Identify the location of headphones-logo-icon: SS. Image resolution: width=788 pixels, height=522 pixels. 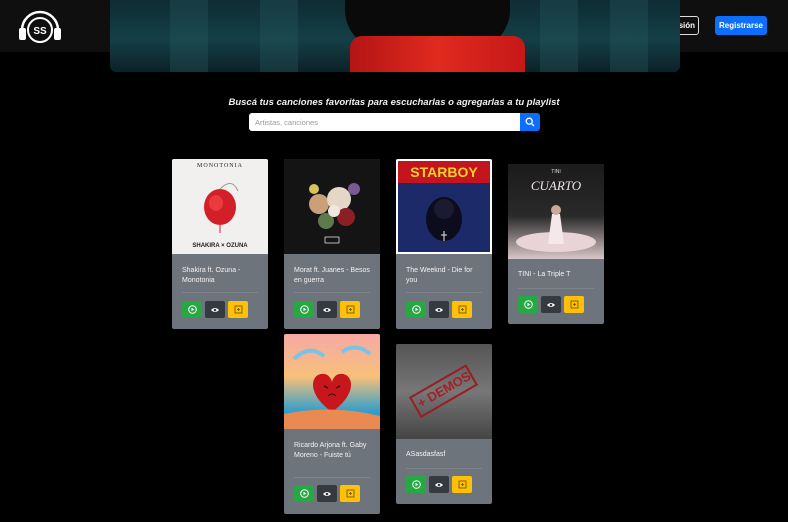
(40, 27).